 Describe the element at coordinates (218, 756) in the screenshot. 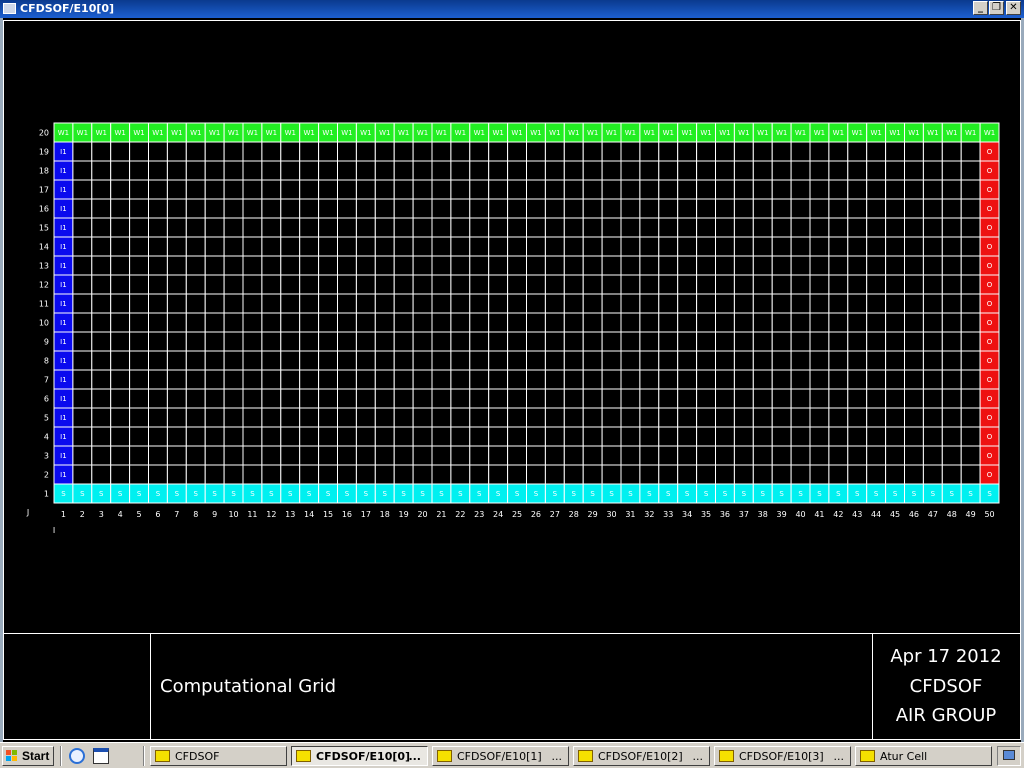

I see `taskbar-button: CFDSOF` at that location.